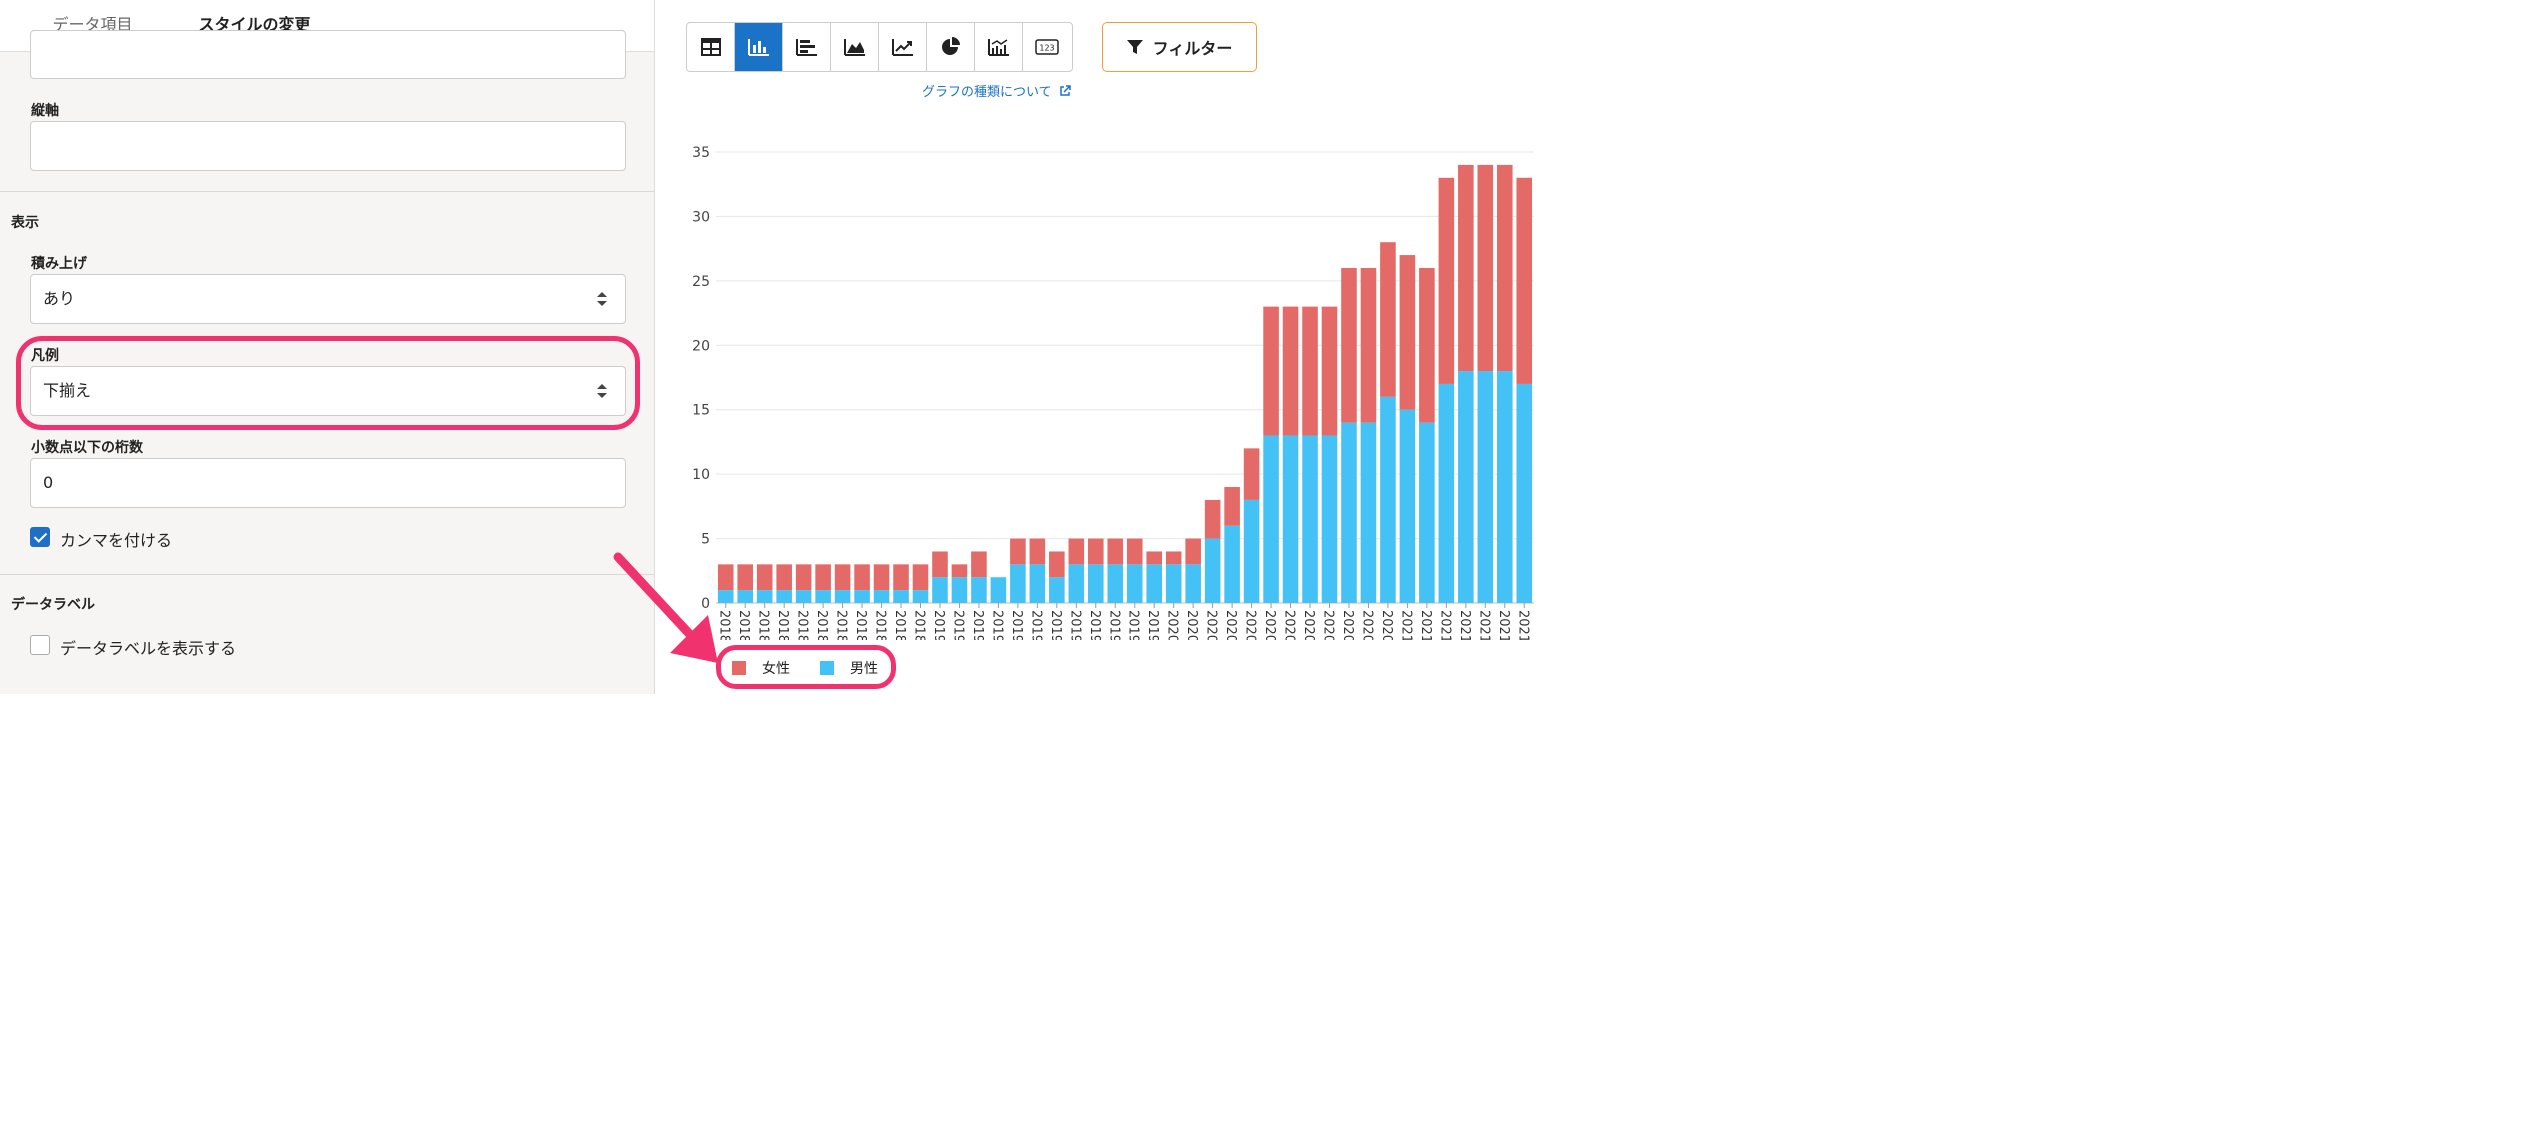 The image size is (2536, 1122). Describe the element at coordinates (1522, 625) in the screenshot. I see `x-tick-label: 2021-07` at that location.